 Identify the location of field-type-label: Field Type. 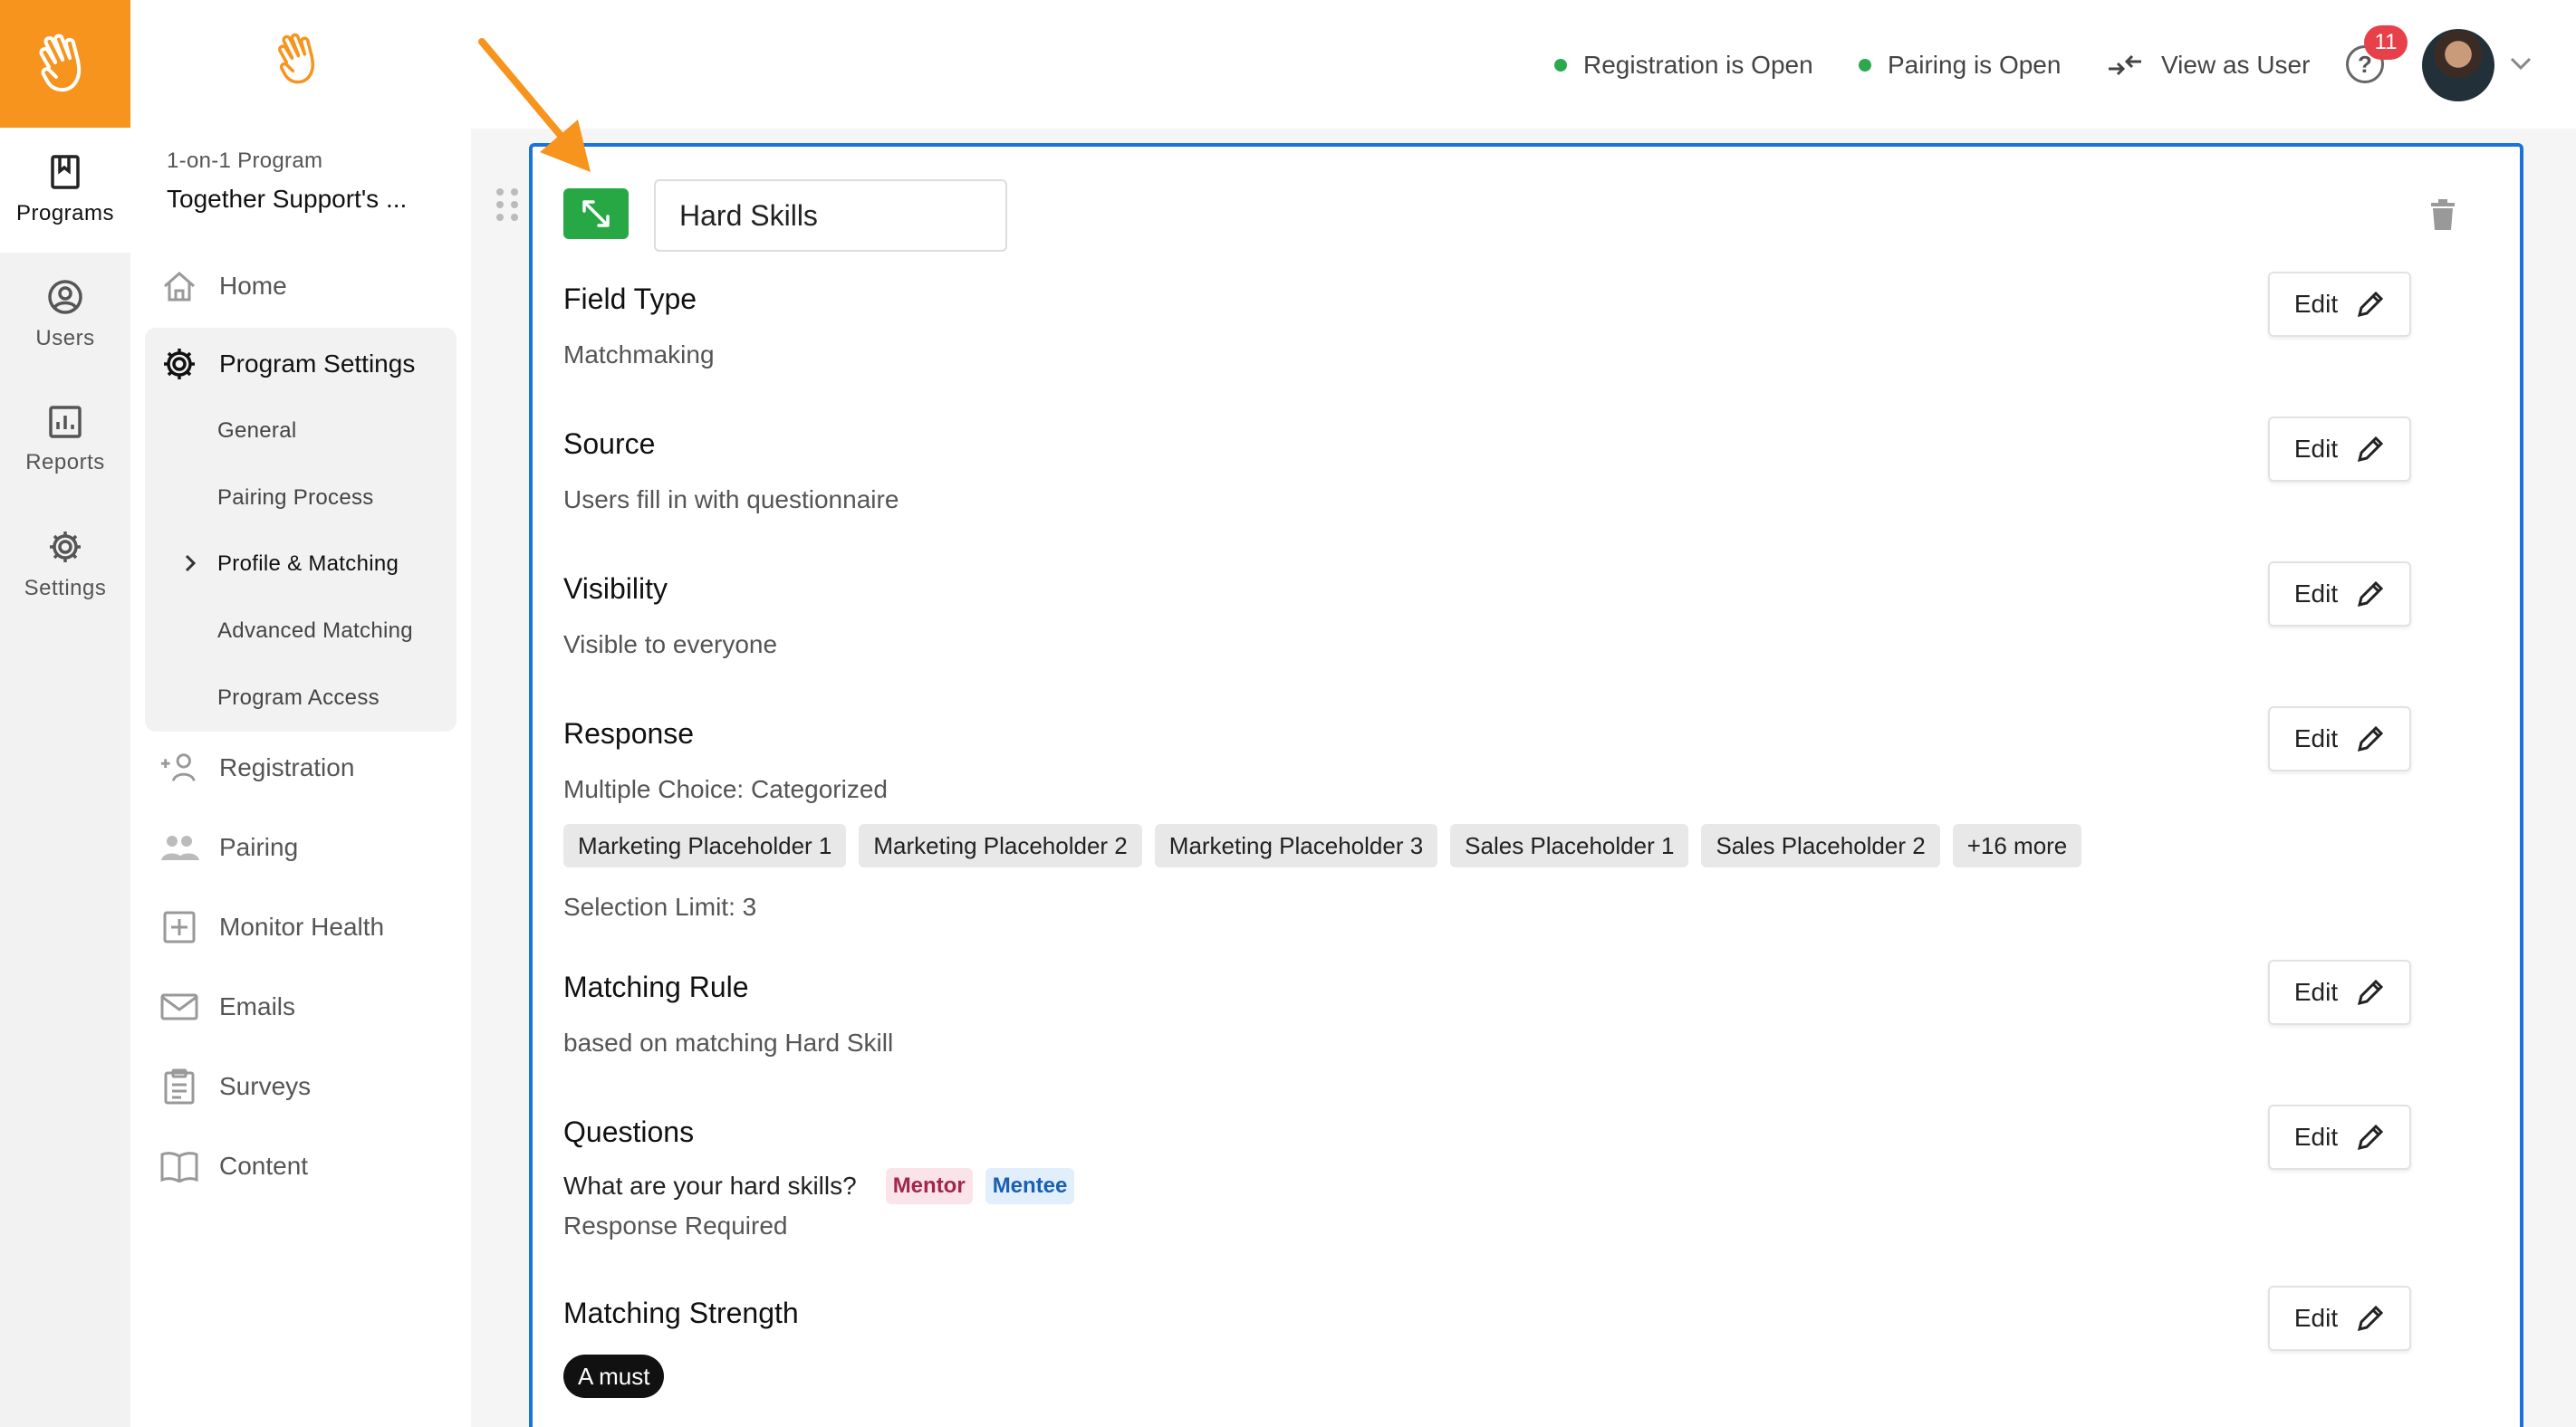
(630, 299).